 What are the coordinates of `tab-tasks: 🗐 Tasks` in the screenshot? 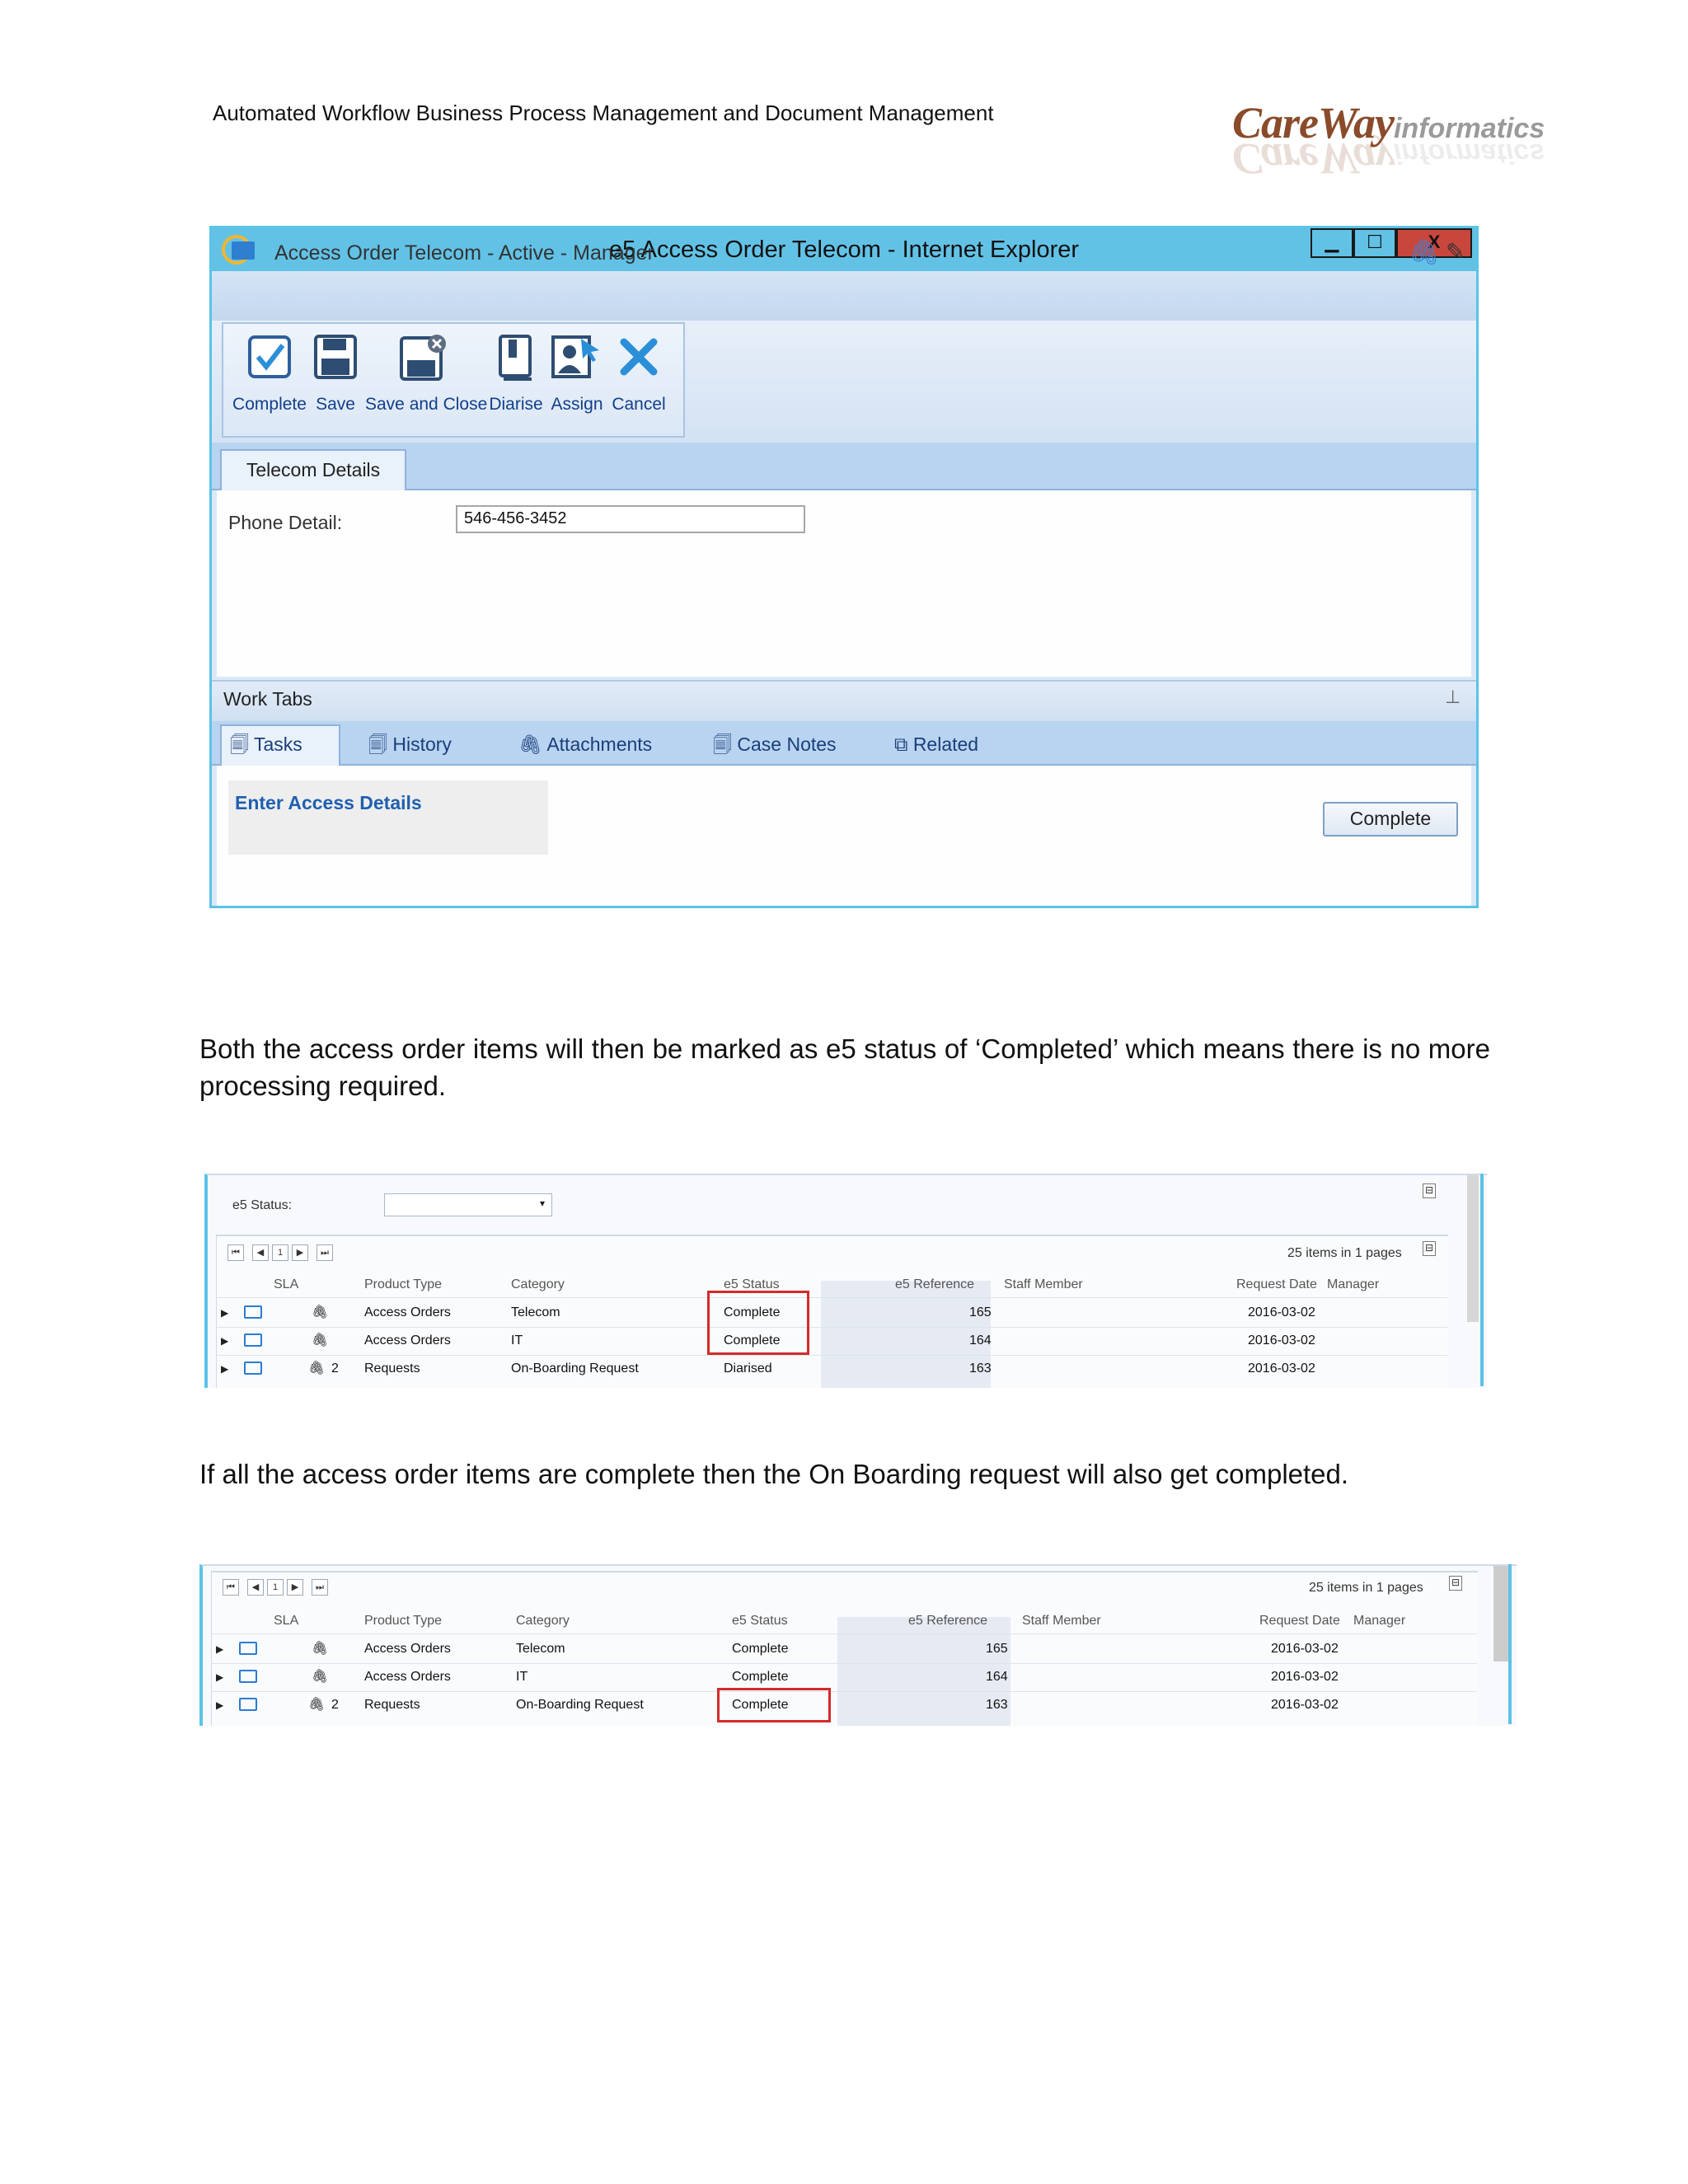 It's located at (266, 744).